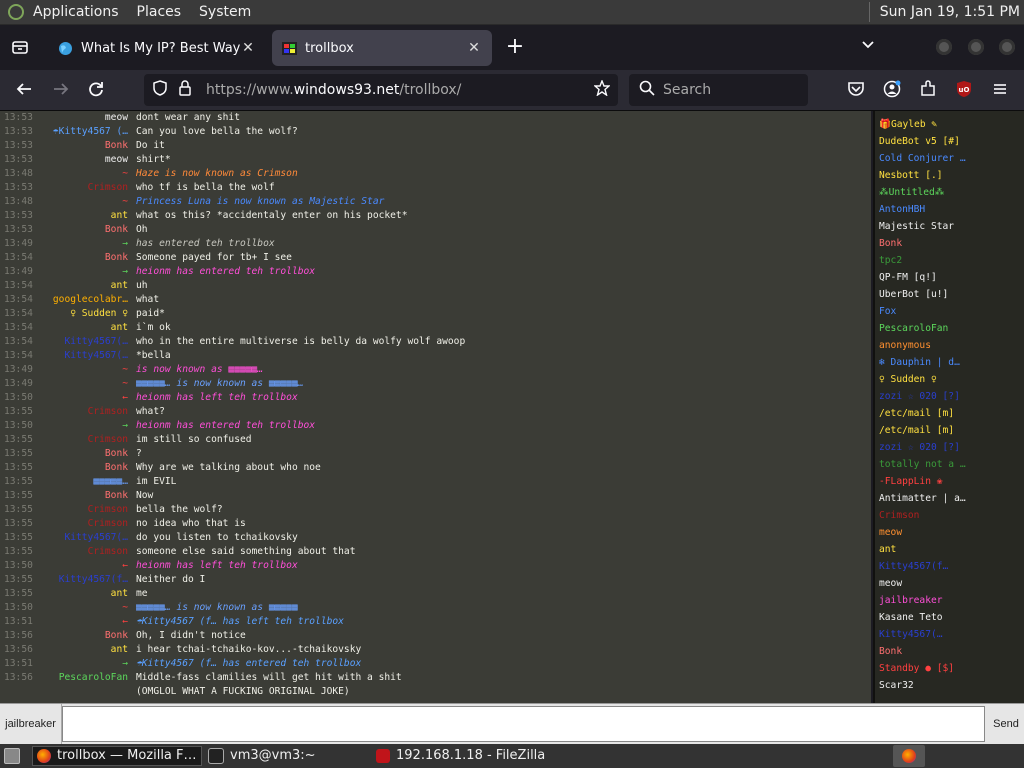  Describe the element at coordinates (949, 142) in the screenshot. I see `user-list-item: DudeBot v5 [#]` at that location.